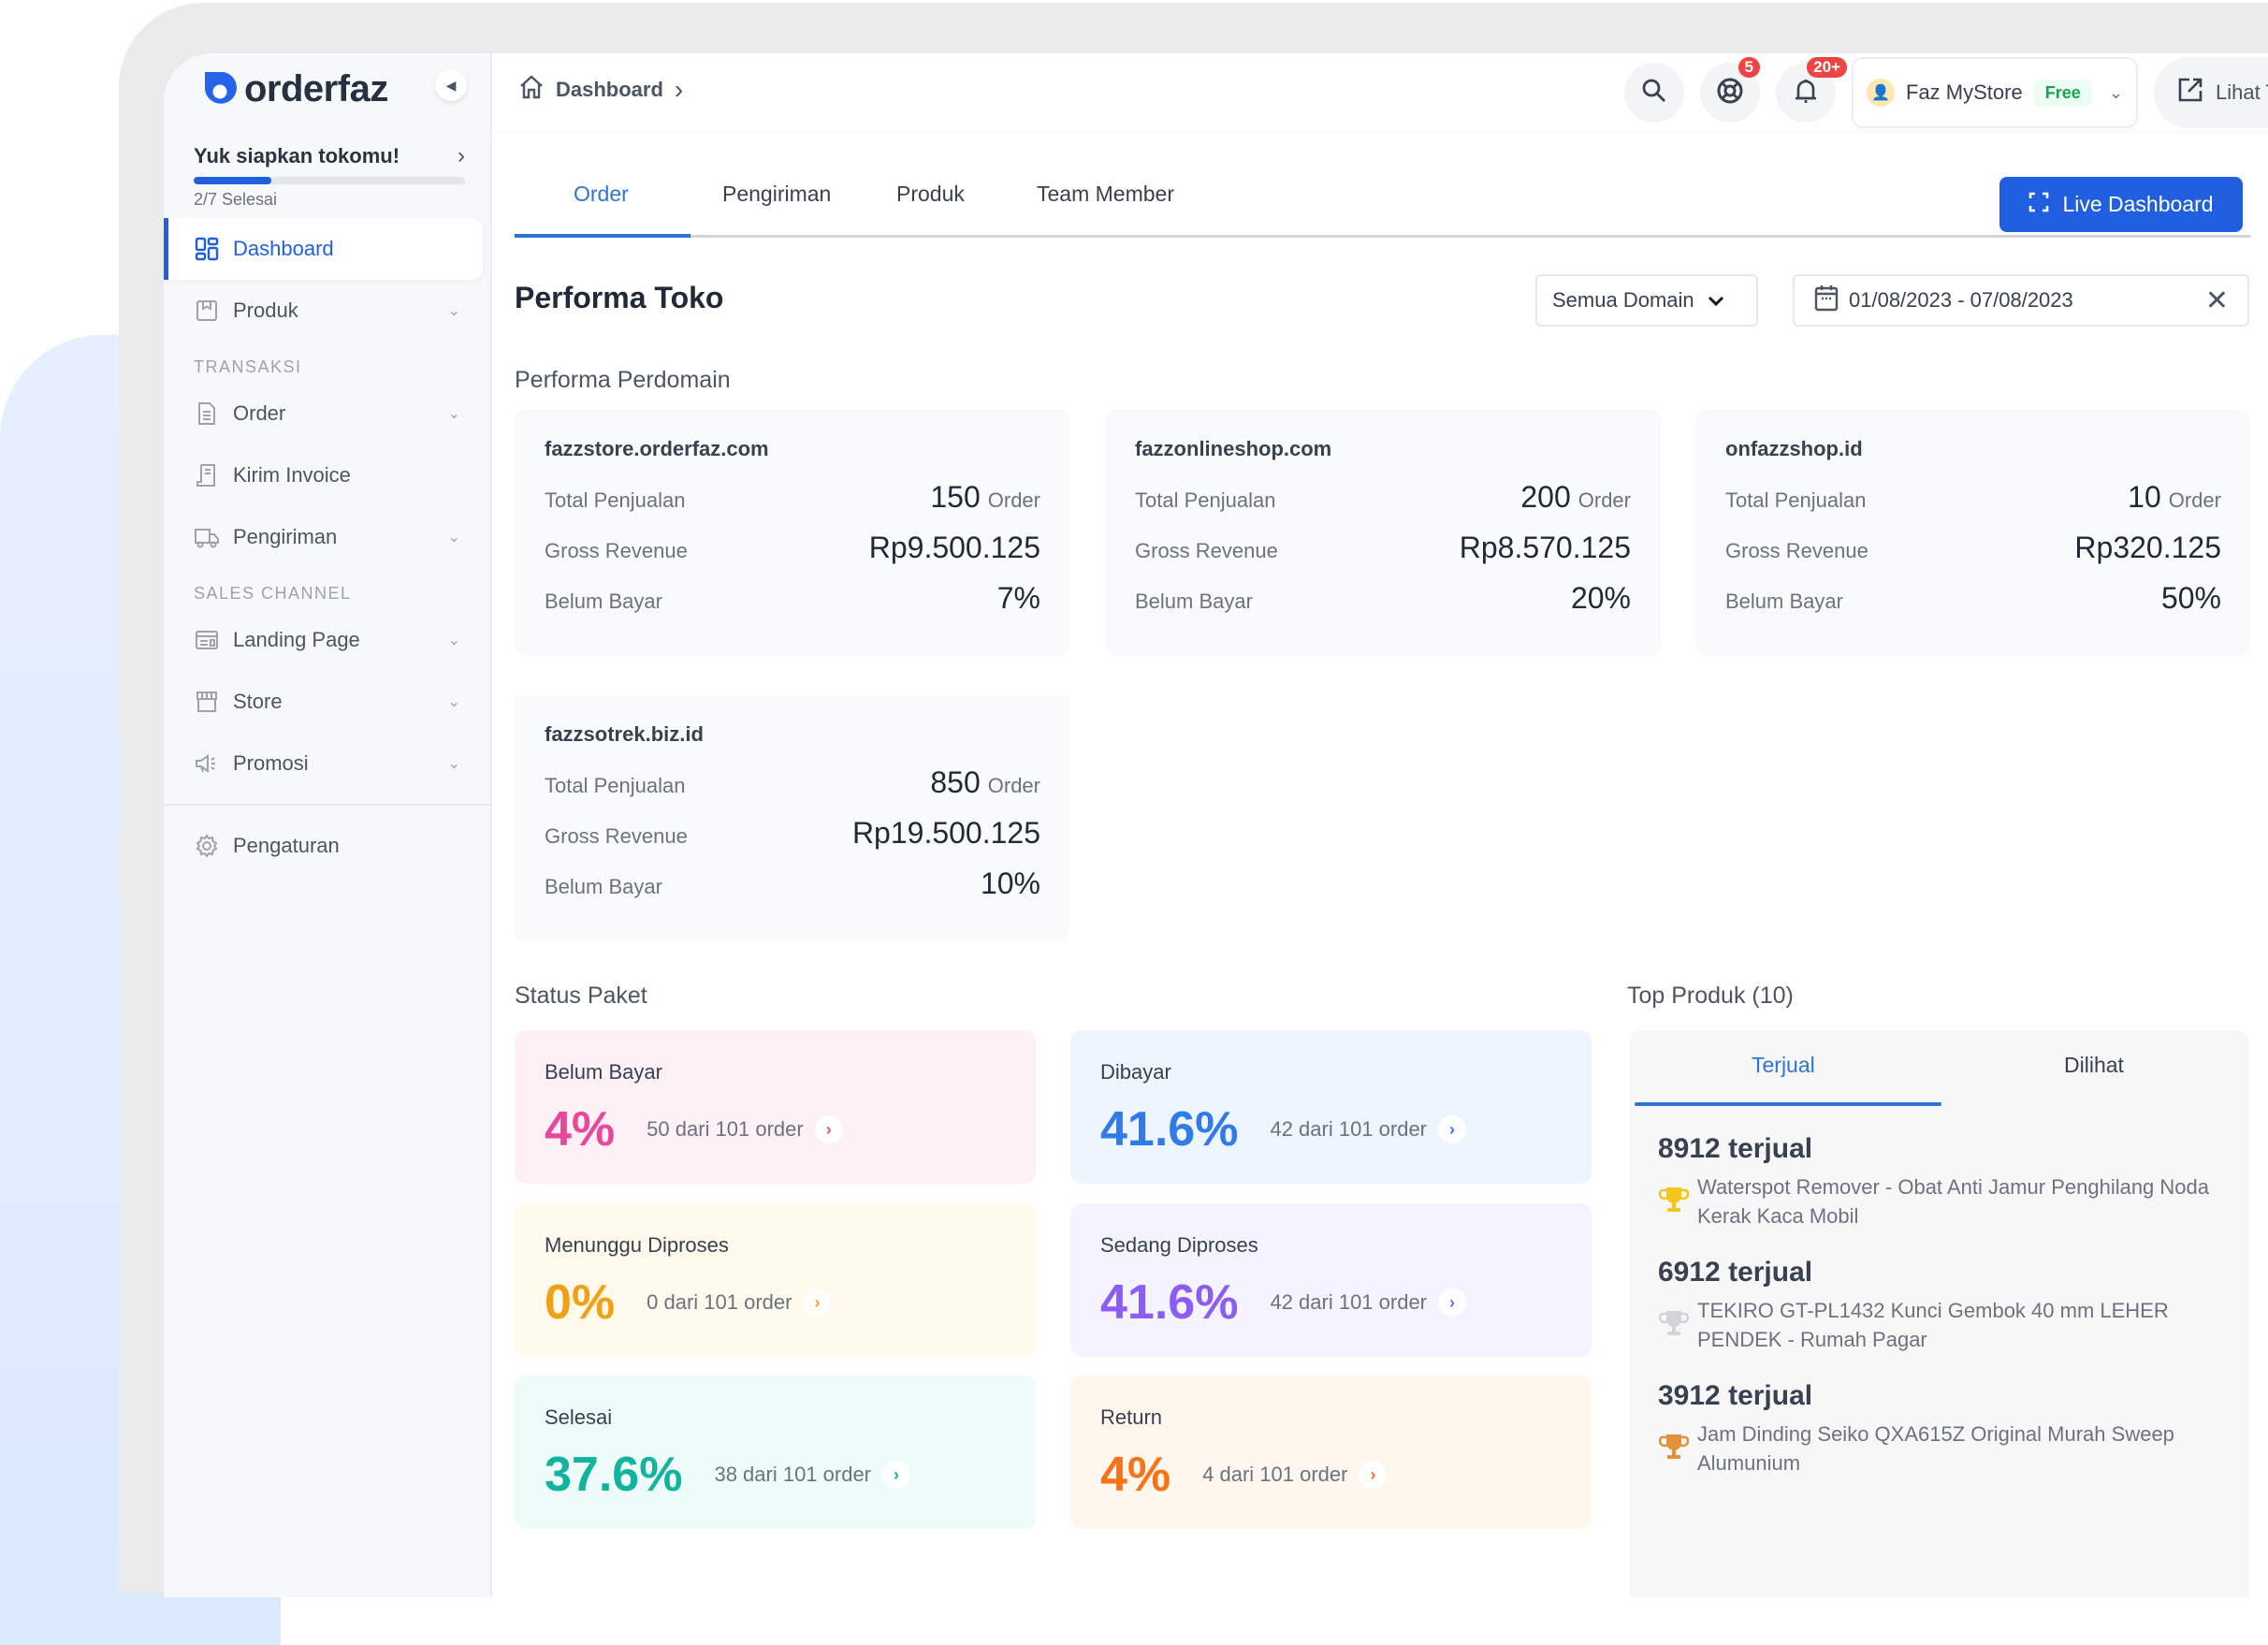  Describe the element at coordinates (604, 1072) in the screenshot. I see `status-label: Belum Bayar` at that location.